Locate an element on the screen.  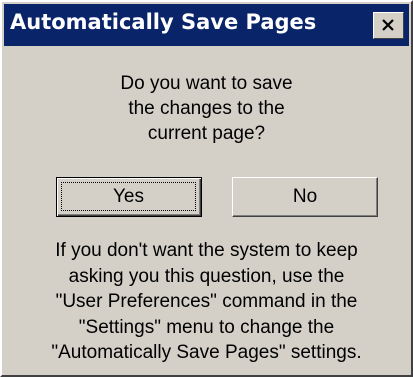
focus-ring: Yes is located at coordinates (128, 196).